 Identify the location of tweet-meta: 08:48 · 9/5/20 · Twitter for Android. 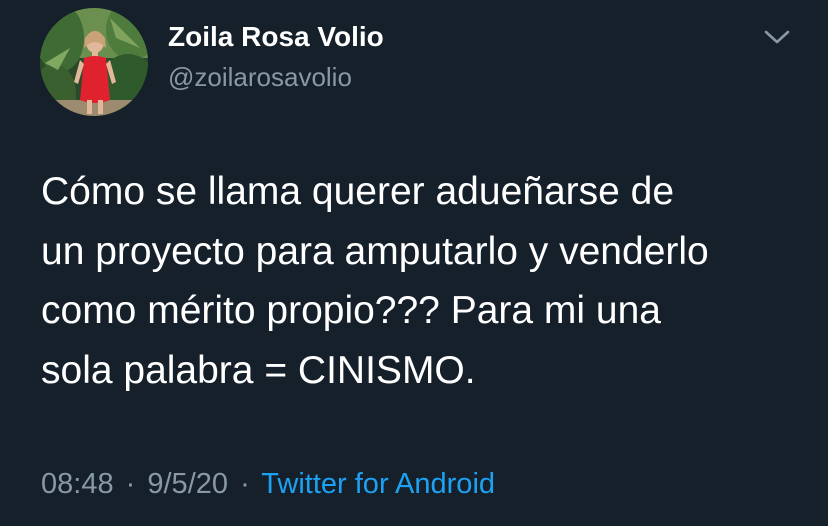
(268, 484).